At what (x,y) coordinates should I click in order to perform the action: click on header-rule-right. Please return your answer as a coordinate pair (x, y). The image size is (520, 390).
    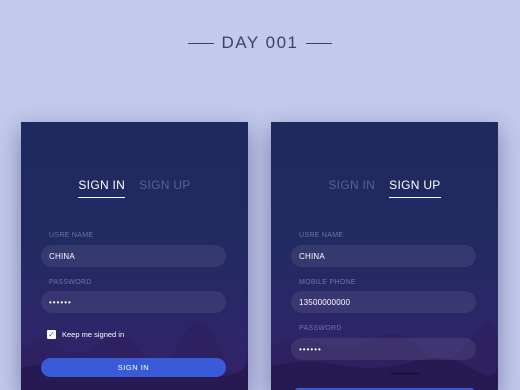
    Looking at the image, I should click on (319, 43).